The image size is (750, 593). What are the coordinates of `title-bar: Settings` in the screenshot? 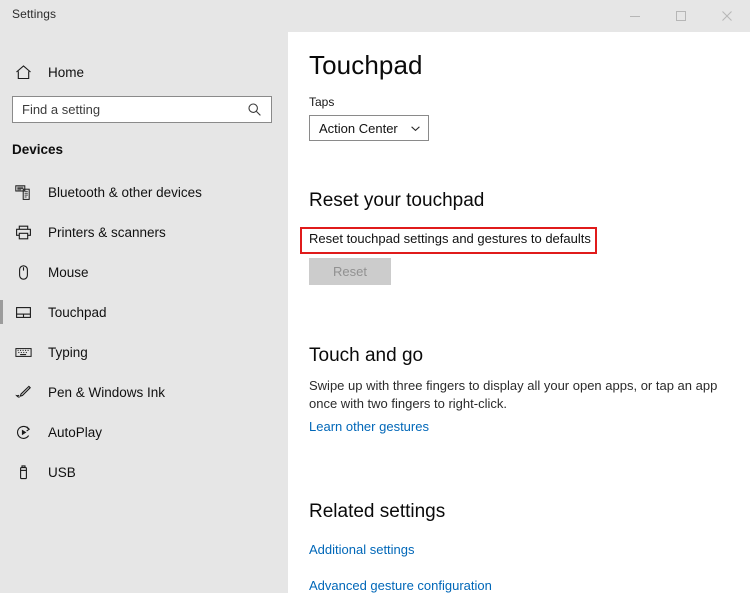 It's located at (375, 16).